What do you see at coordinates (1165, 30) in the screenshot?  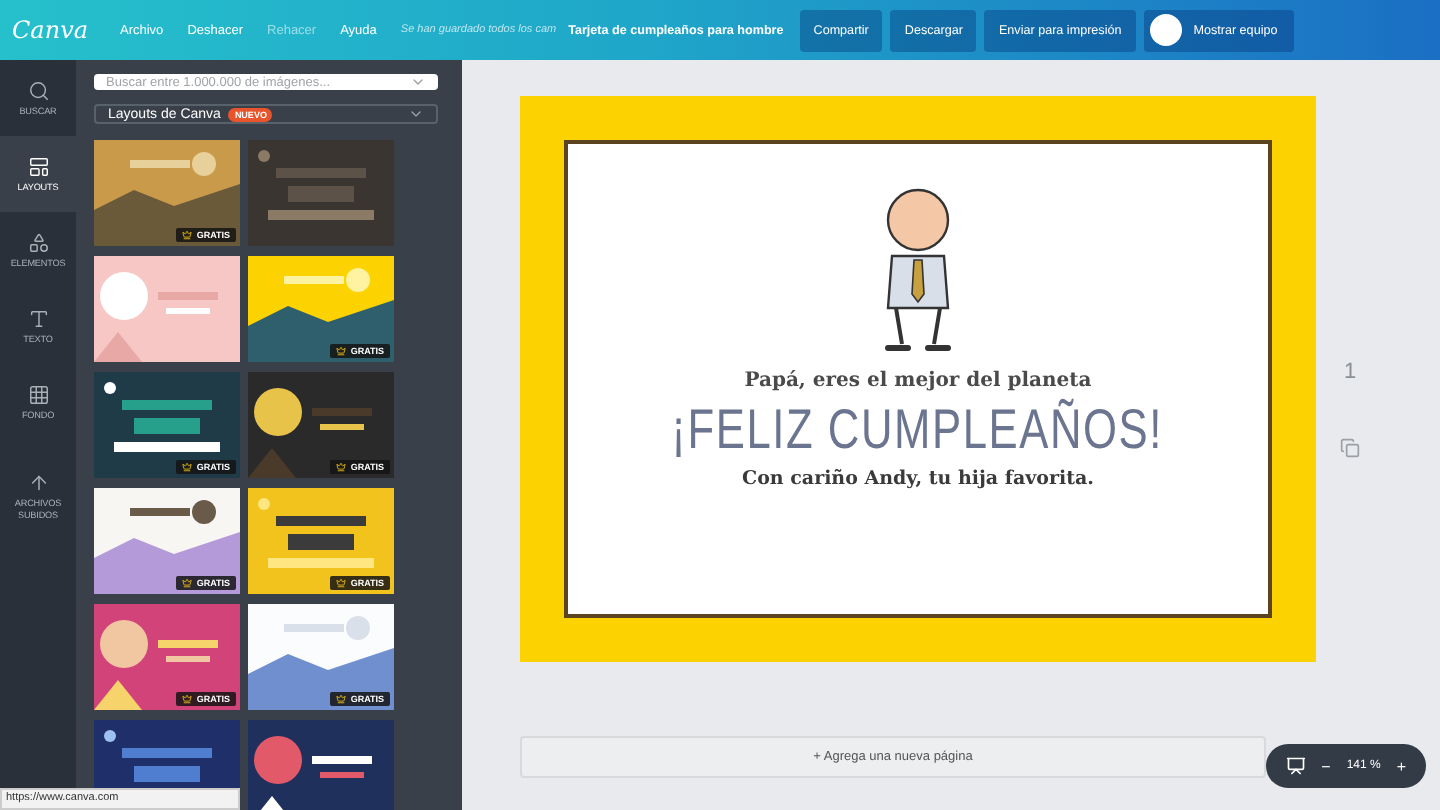 I see `avatar-icon` at bounding box center [1165, 30].